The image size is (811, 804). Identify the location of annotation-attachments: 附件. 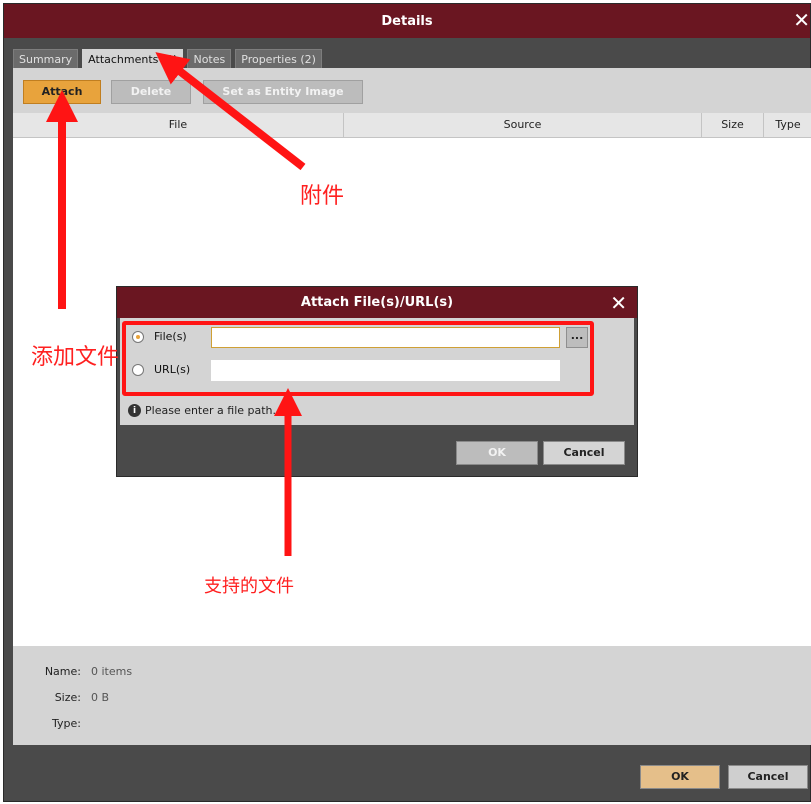
(322, 196).